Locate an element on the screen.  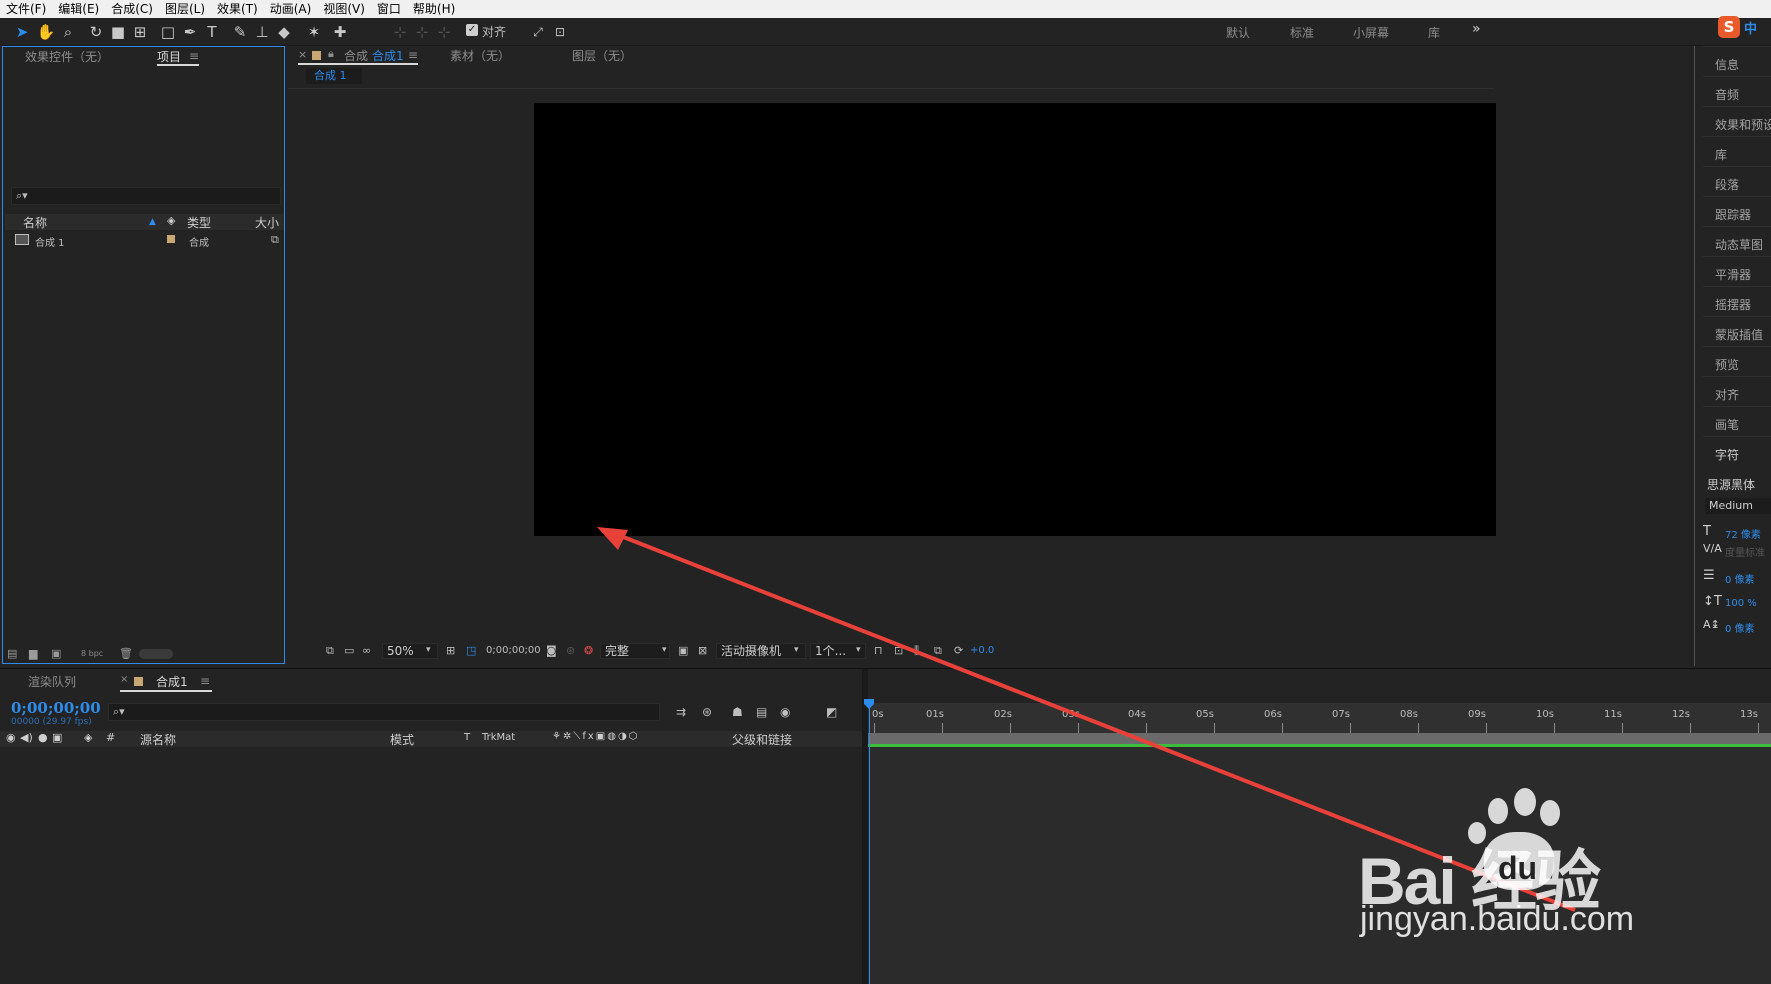
baidu-logo-du: du is located at coordinates (1518, 868).